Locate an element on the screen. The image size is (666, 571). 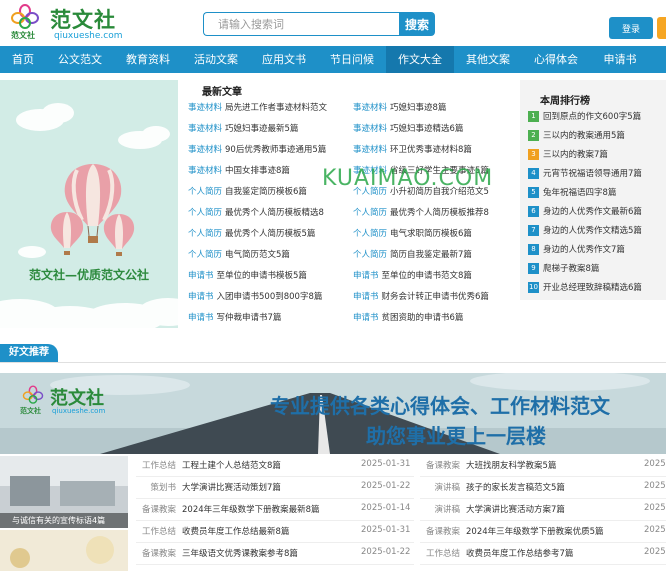
recommend-title: 大班找朋友科学教案5篇 is located at coordinates (511, 465).